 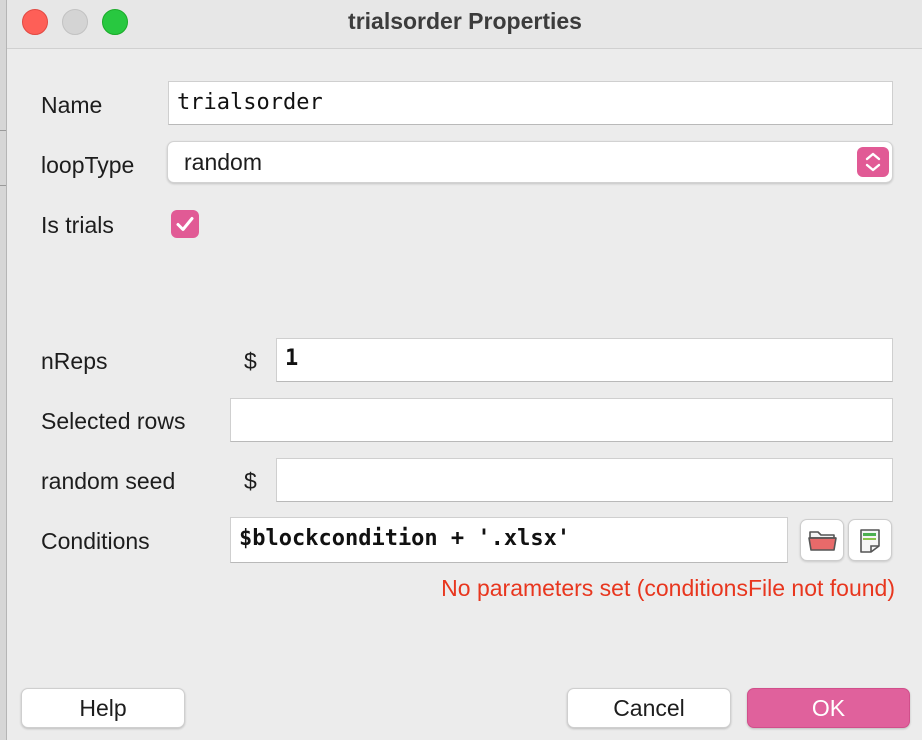 I want to click on browse-conditions-button, so click(x=822, y=540).